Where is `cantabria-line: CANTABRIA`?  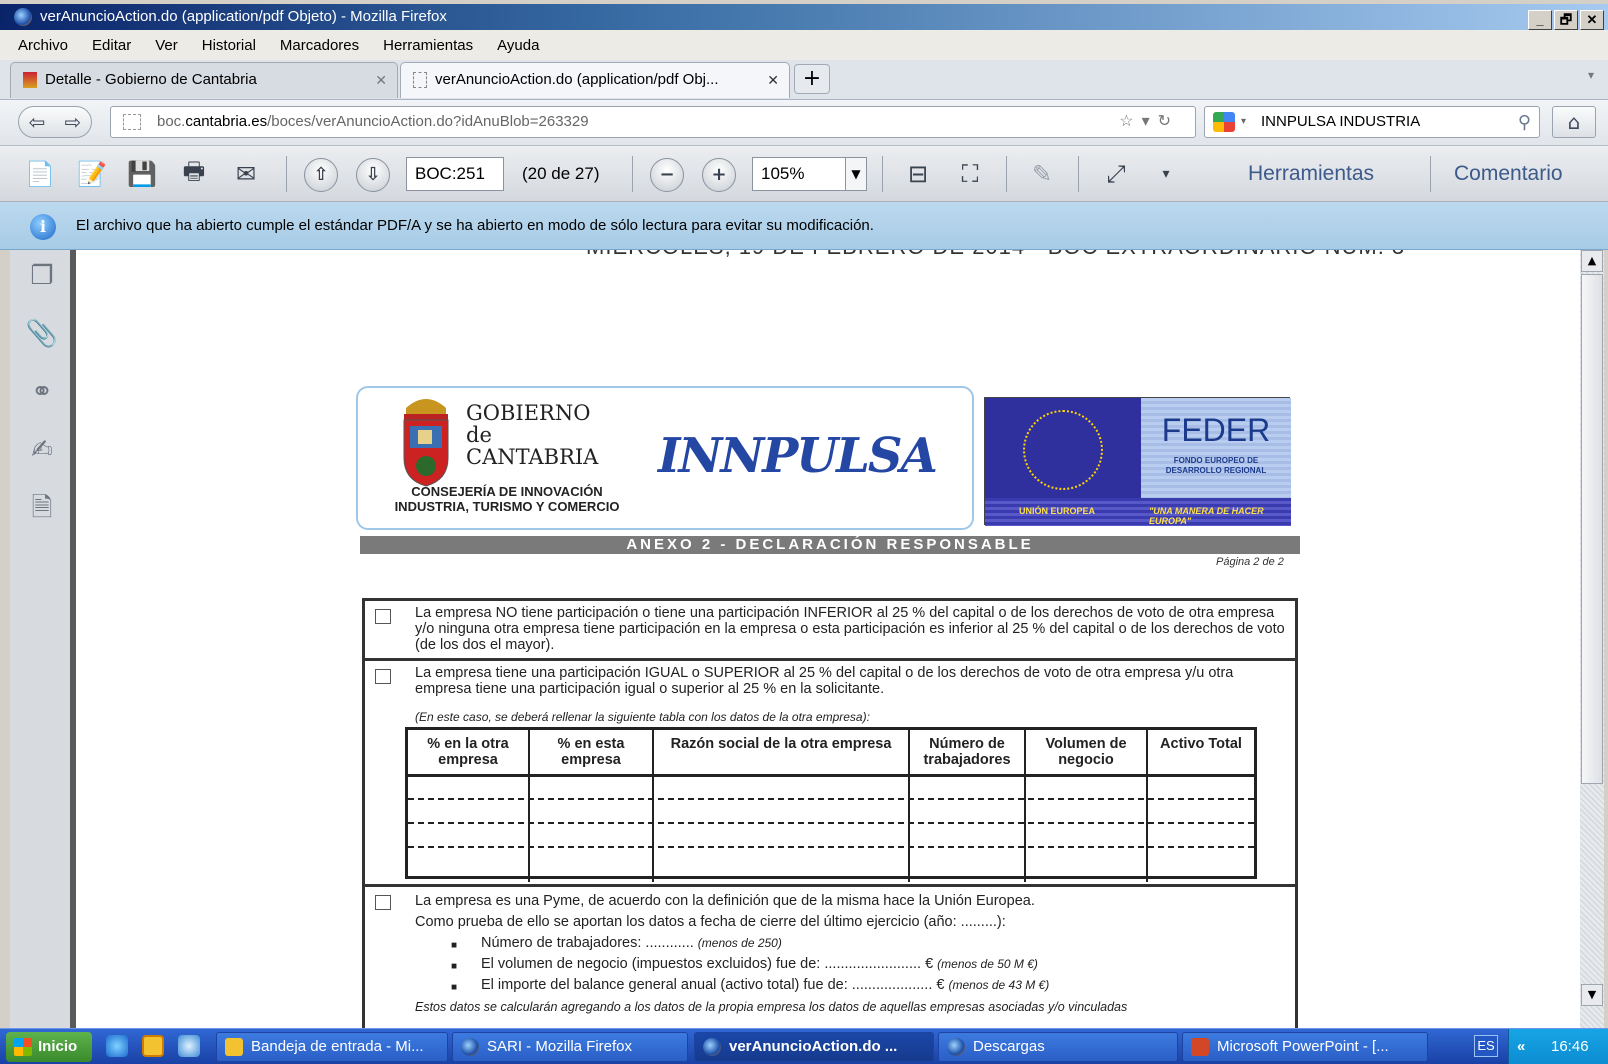
cantabria-line: CANTABRIA is located at coordinates (532, 457).